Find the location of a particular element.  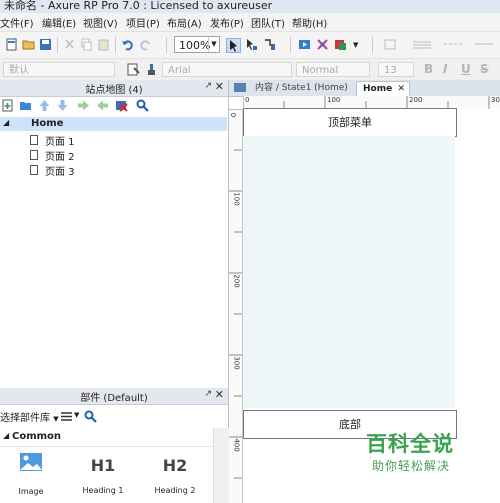

cut-icon is located at coordinates (69, 44).